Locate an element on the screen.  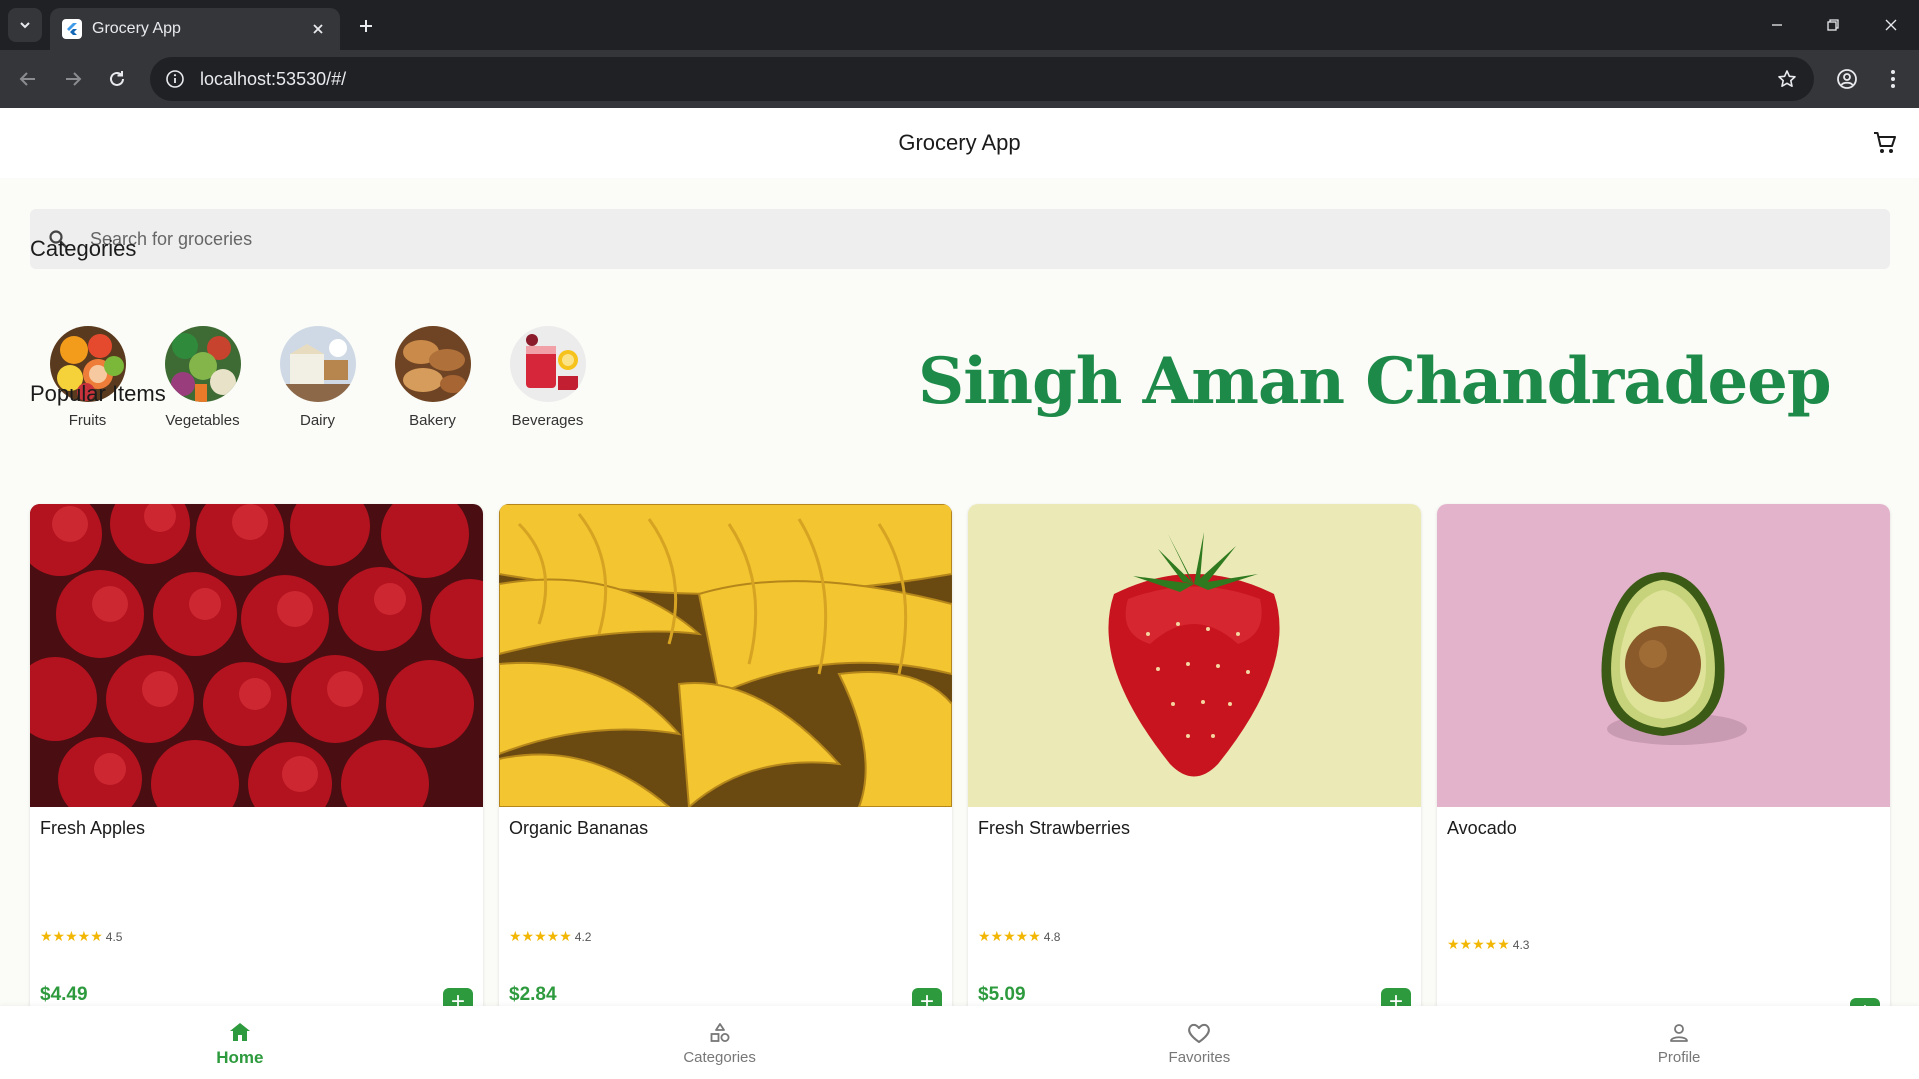
cart-button is located at coordinates (1885, 143).